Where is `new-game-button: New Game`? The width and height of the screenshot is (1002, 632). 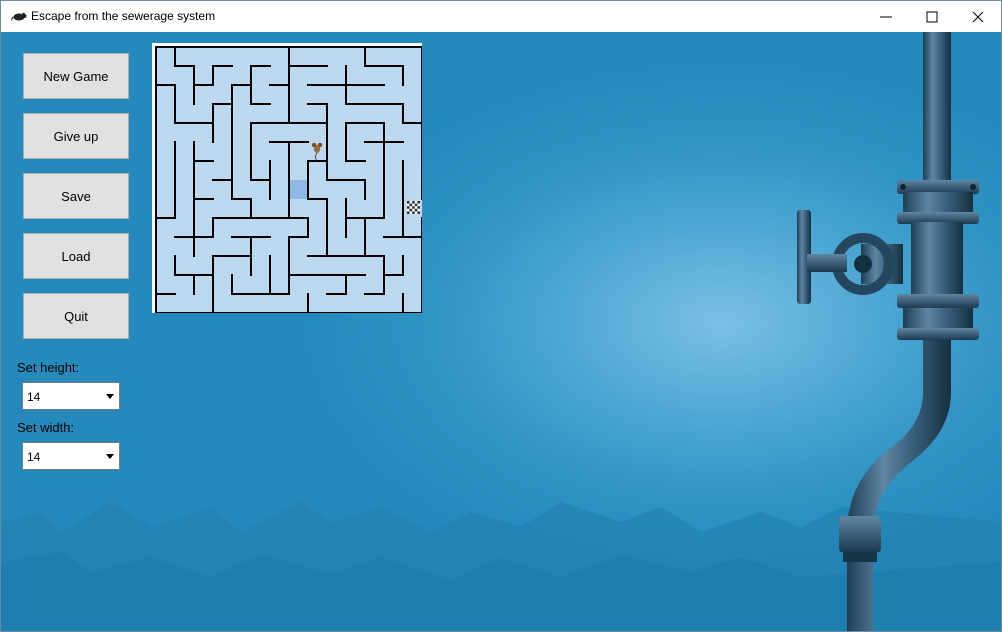
new-game-button: New Game is located at coordinates (76, 76).